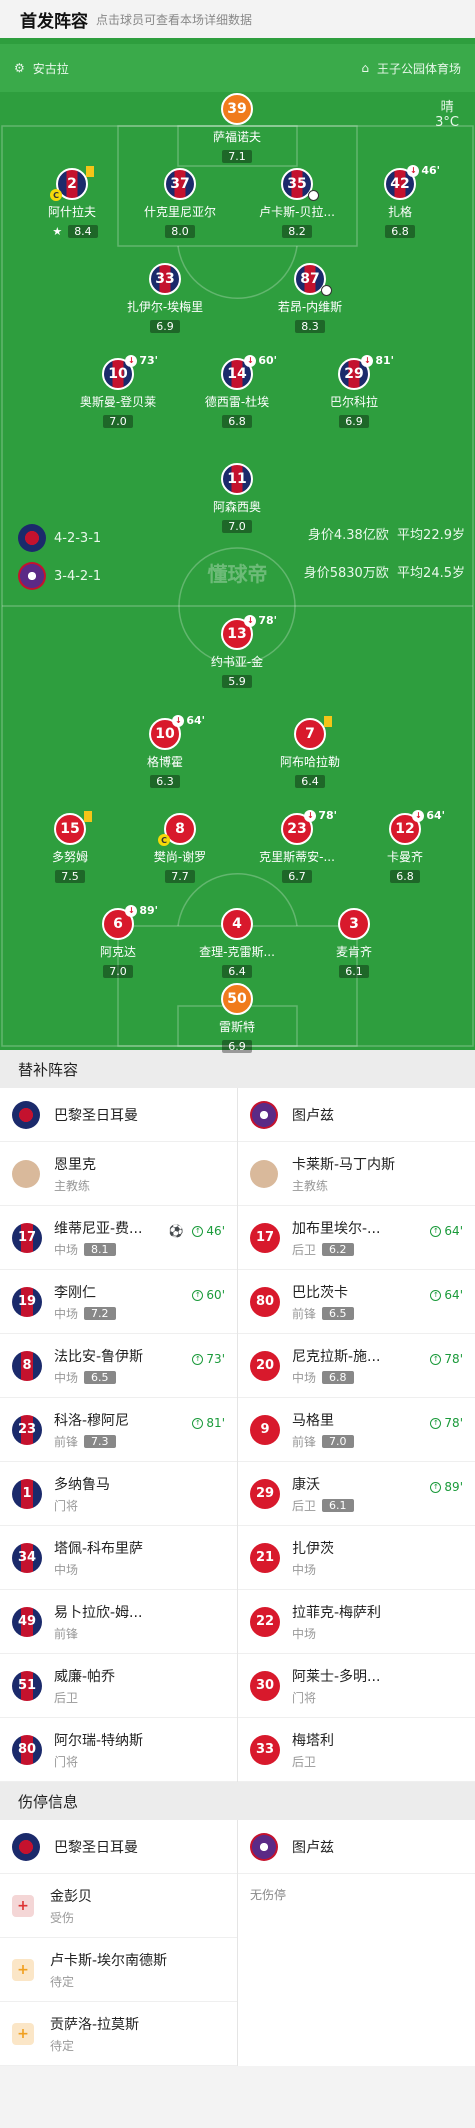 The width and height of the screenshot is (475, 2128). I want to click on home-player: 35 卢卡斯-贝拉... 8.2, so click(297, 203).